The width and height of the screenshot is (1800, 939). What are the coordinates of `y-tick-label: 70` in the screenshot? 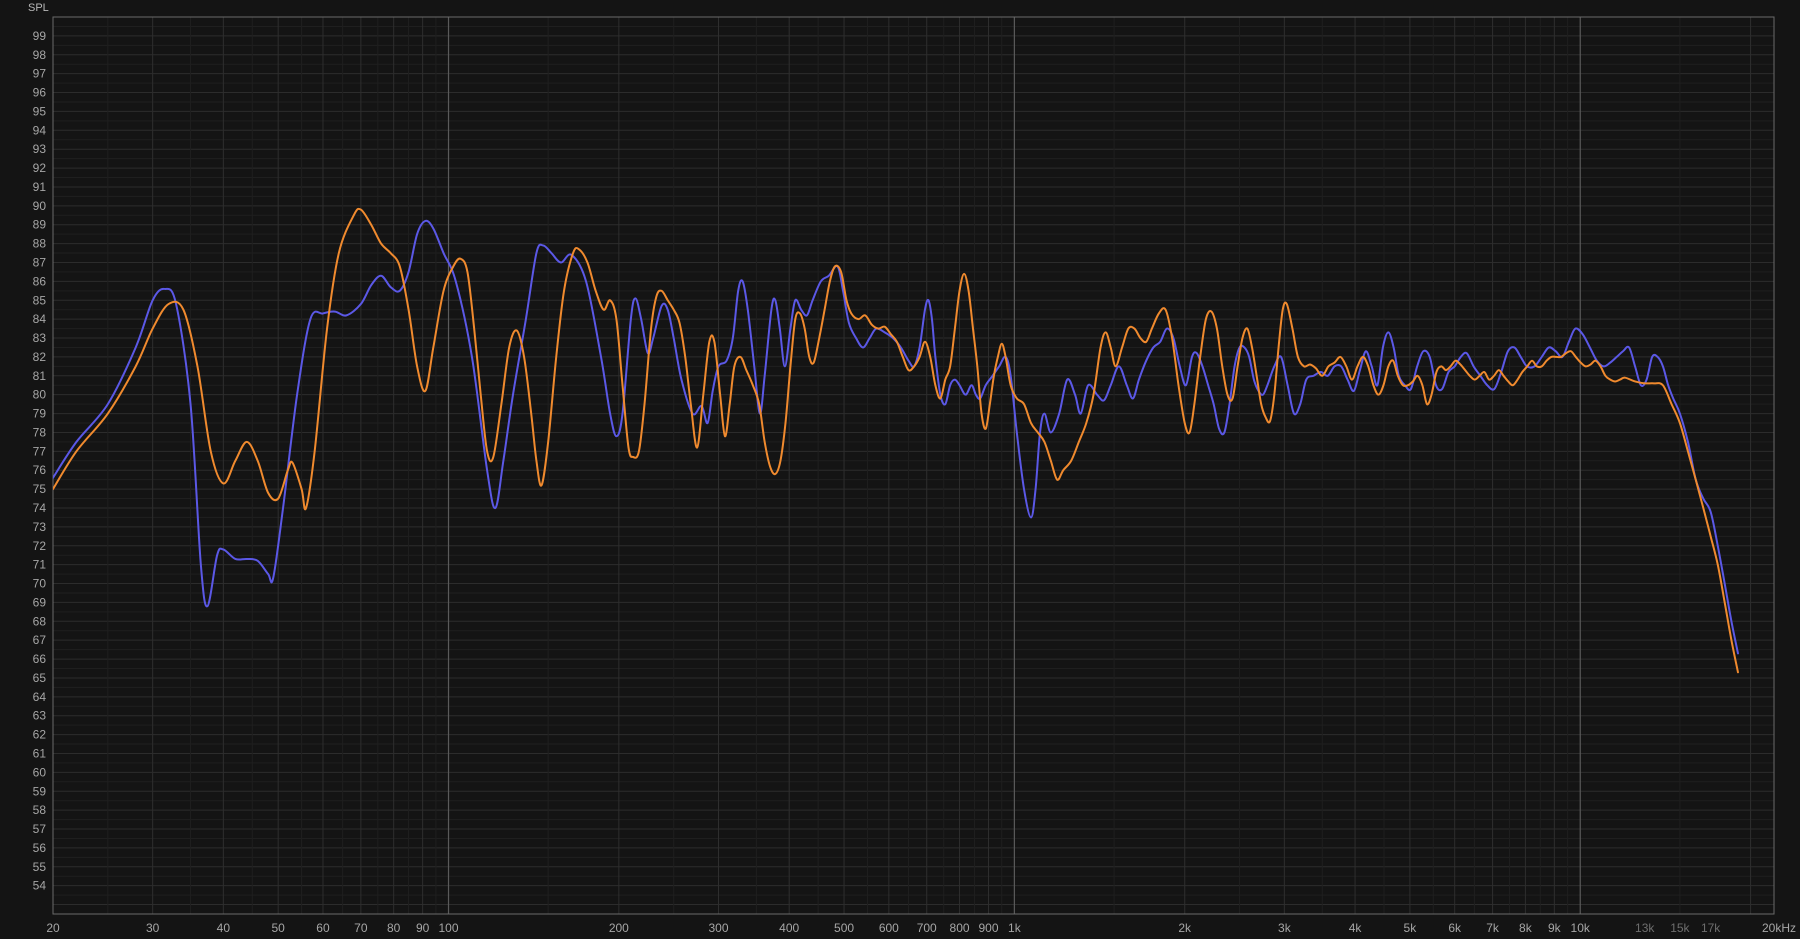 It's located at (40, 584).